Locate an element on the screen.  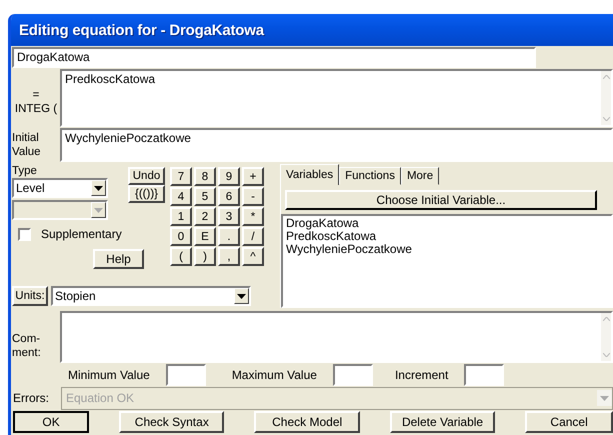
keypad-key: ) is located at coordinates (205, 256).